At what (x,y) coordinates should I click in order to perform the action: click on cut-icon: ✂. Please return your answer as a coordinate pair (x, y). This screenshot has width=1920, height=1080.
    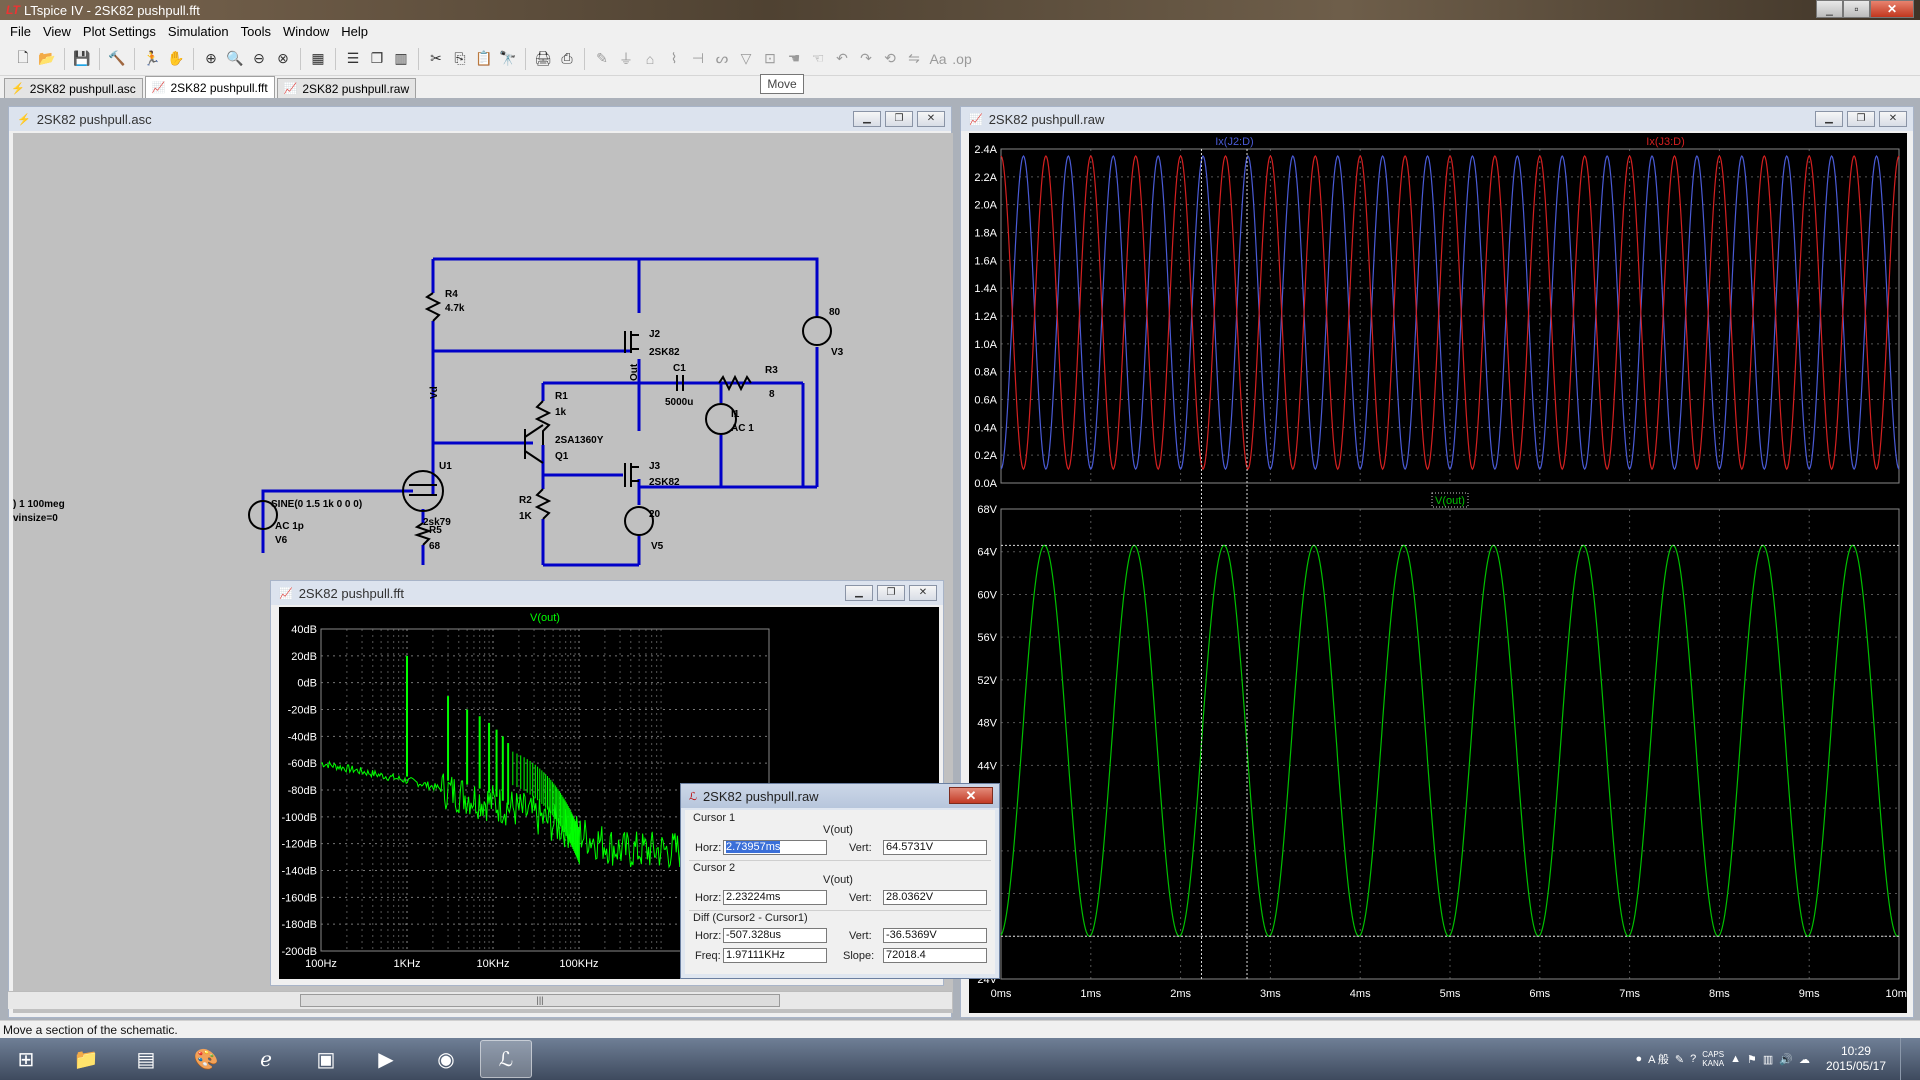
    Looking at the image, I should click on (436, 59).